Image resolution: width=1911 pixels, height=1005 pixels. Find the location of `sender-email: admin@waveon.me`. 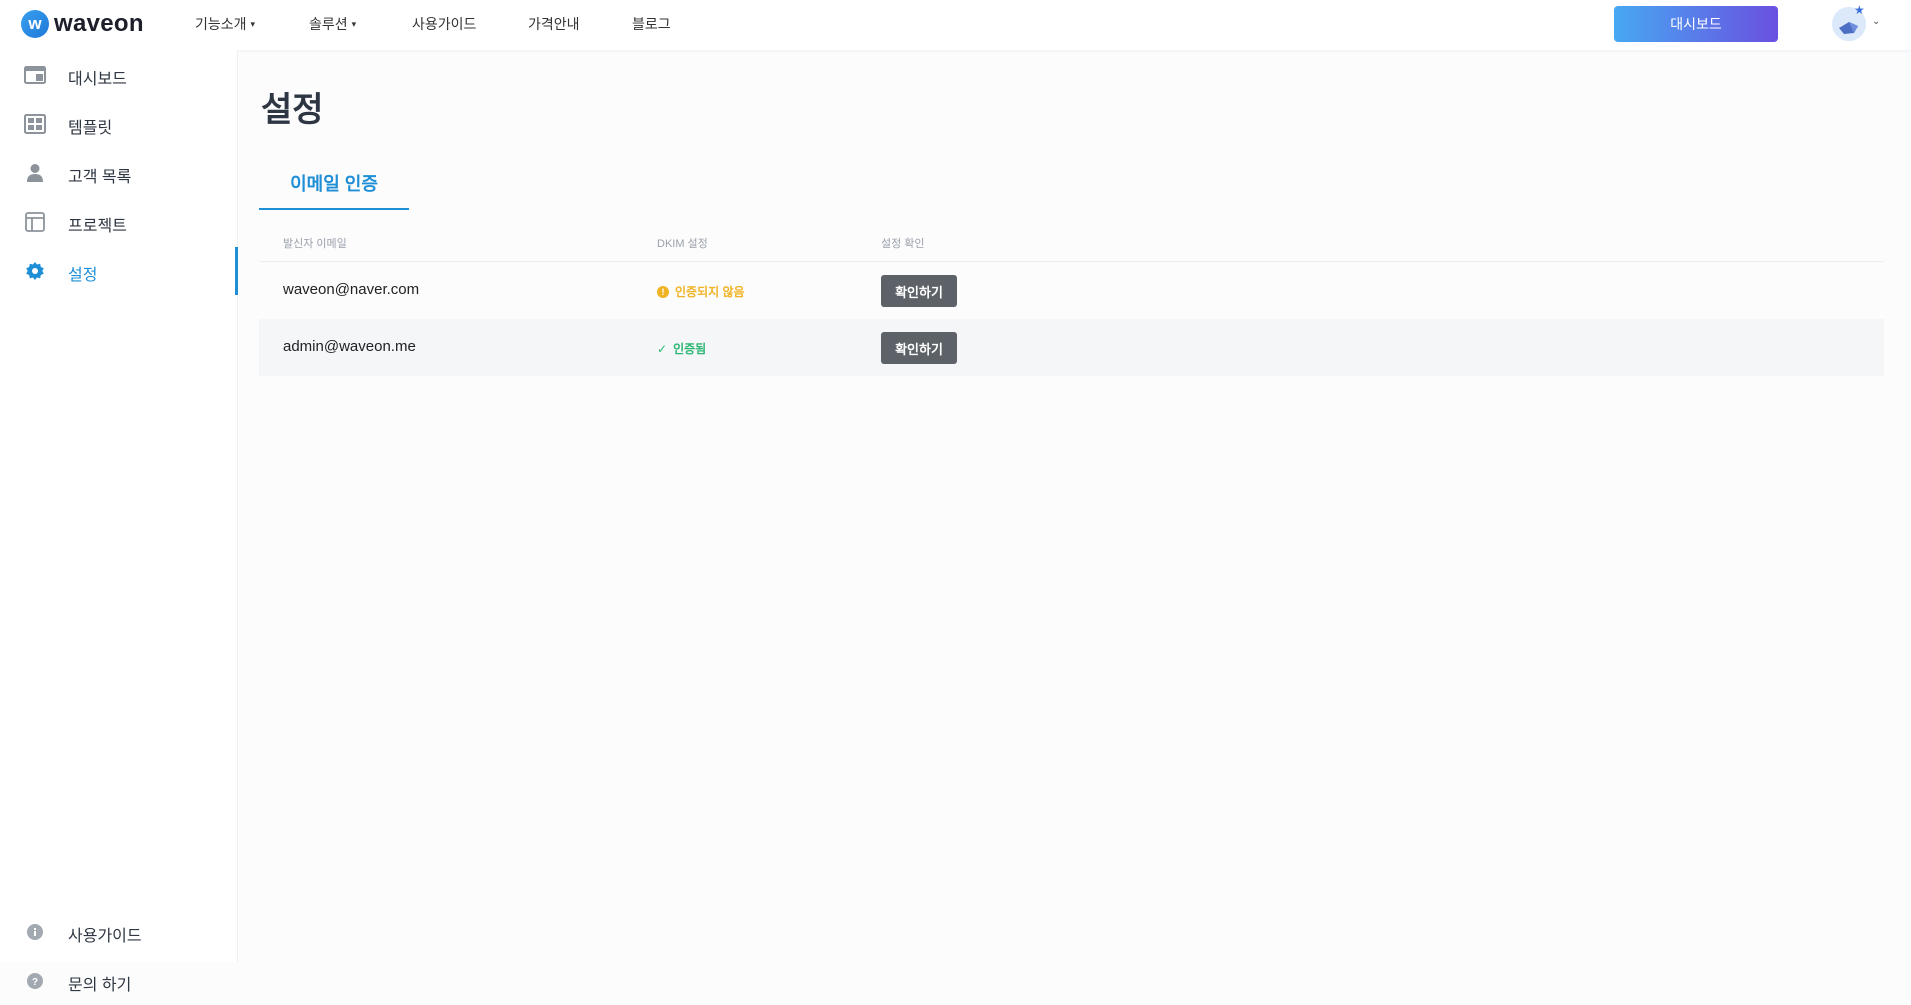

sender-email: admin@waveon.me is located at coordinates (349, 346).